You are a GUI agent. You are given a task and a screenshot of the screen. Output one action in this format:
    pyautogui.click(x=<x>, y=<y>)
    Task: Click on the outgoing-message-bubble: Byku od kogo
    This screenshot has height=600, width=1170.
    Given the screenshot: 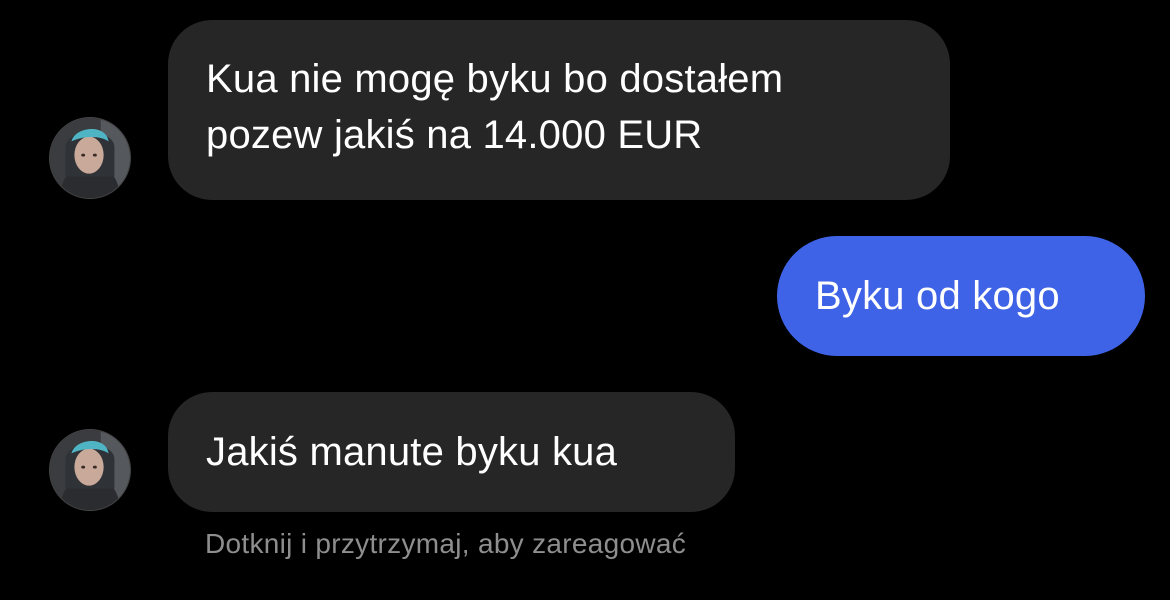 What is the action you would take?
    pyautogui.click(x=961, y=296)
    